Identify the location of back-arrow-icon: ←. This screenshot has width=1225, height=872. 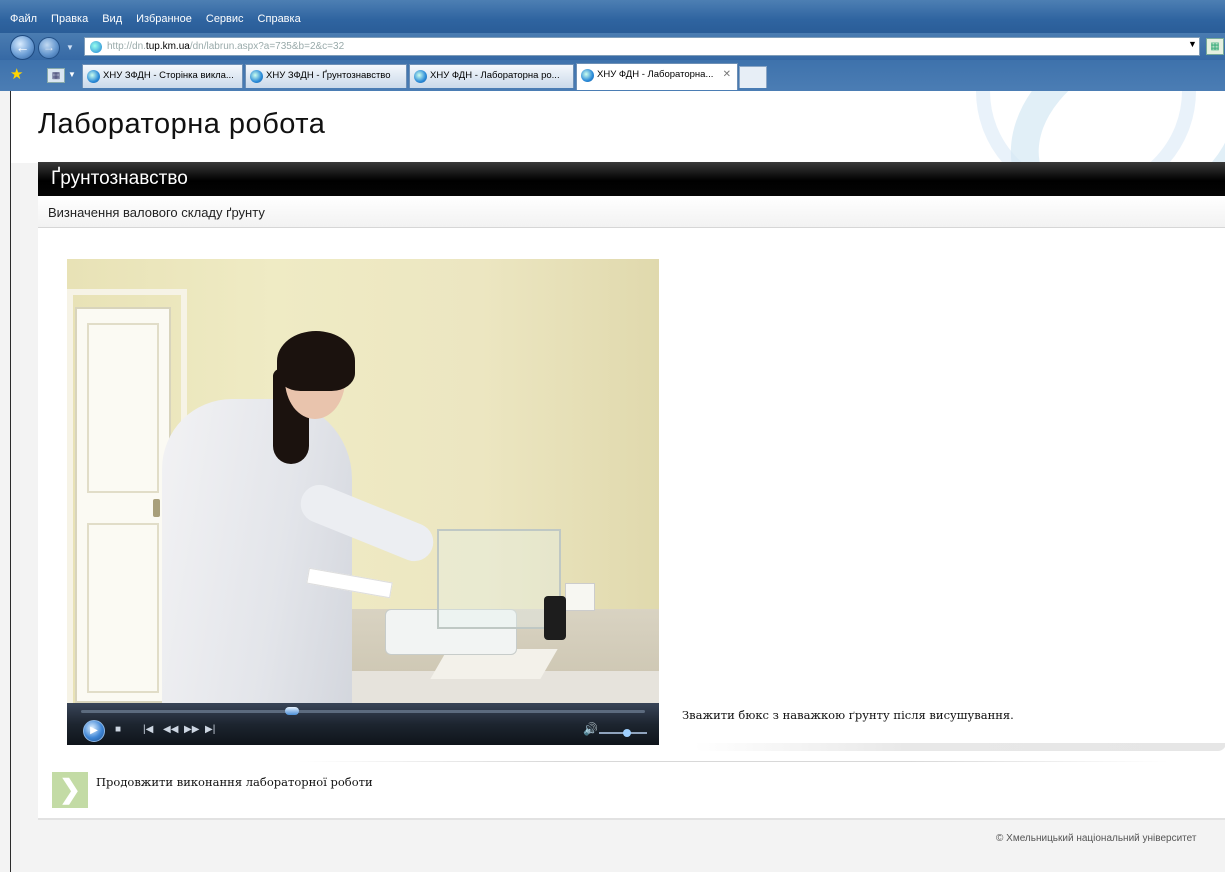
(22, 47).